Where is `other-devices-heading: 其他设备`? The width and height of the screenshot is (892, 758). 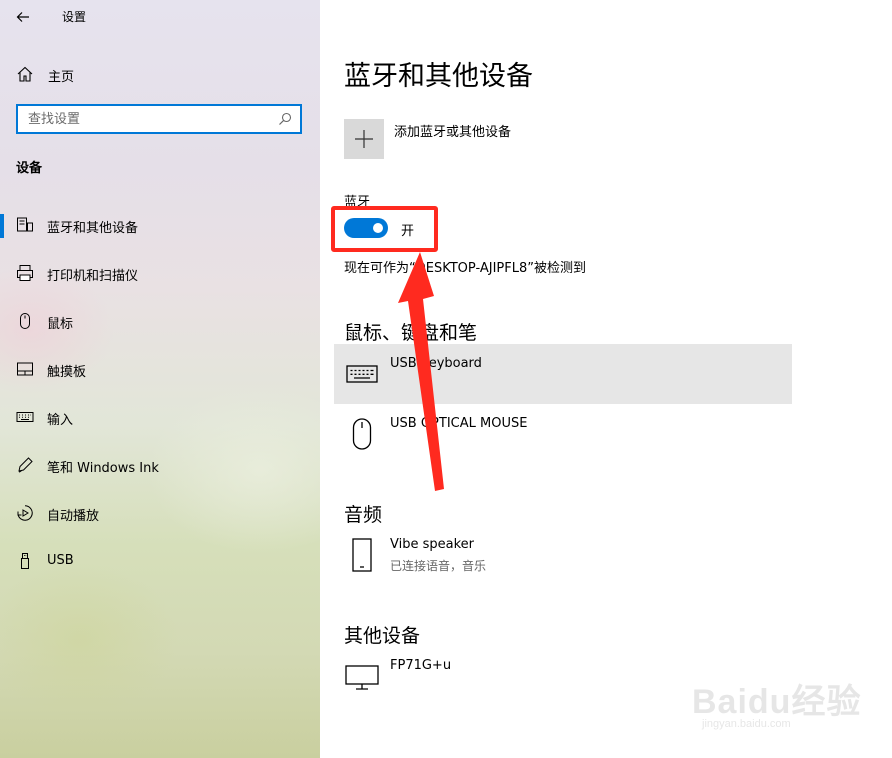
other-devices-heading: 其他设备 is located at coordinates (382, 636).